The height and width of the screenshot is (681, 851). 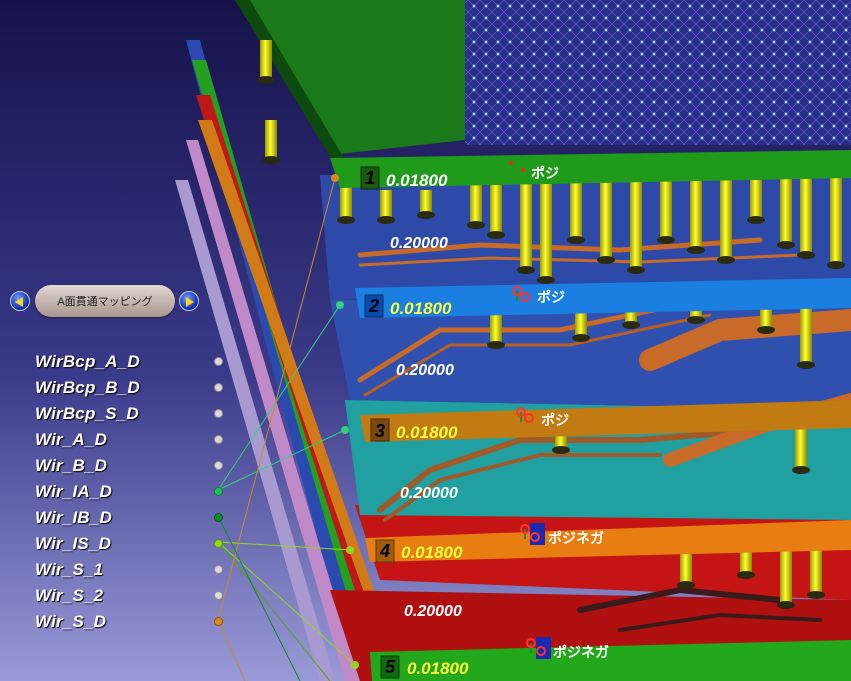 What do you see at coordinates (74, 517) in the screenshot?
I see `layer-list-item-label: Wir_IB_D` at bounding box center [74, 517].